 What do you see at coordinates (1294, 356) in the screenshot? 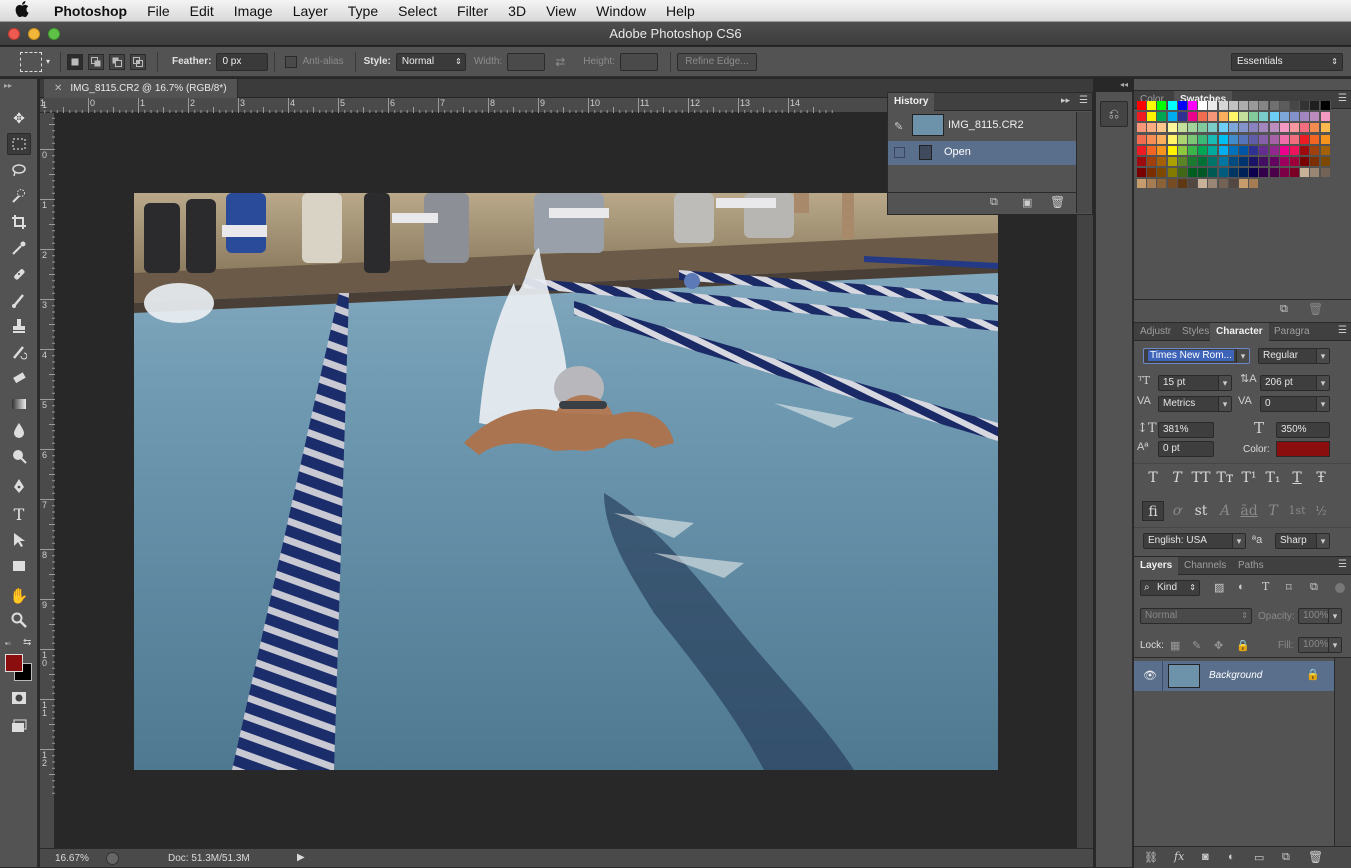
I see `font-style-select: Regular` at bounding box center [1294, 356].